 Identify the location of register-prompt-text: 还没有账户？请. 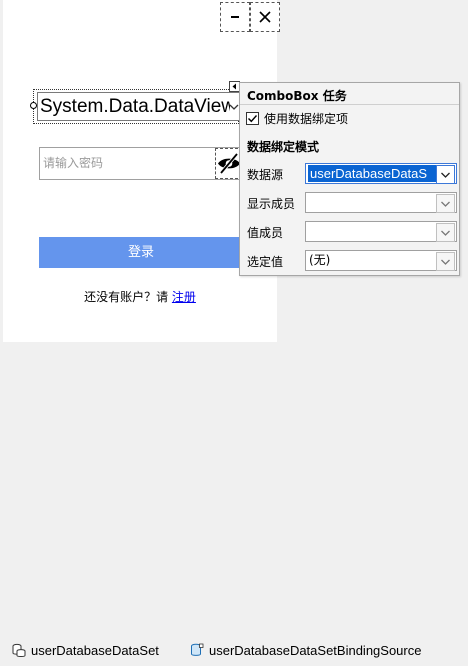
(128, 297).